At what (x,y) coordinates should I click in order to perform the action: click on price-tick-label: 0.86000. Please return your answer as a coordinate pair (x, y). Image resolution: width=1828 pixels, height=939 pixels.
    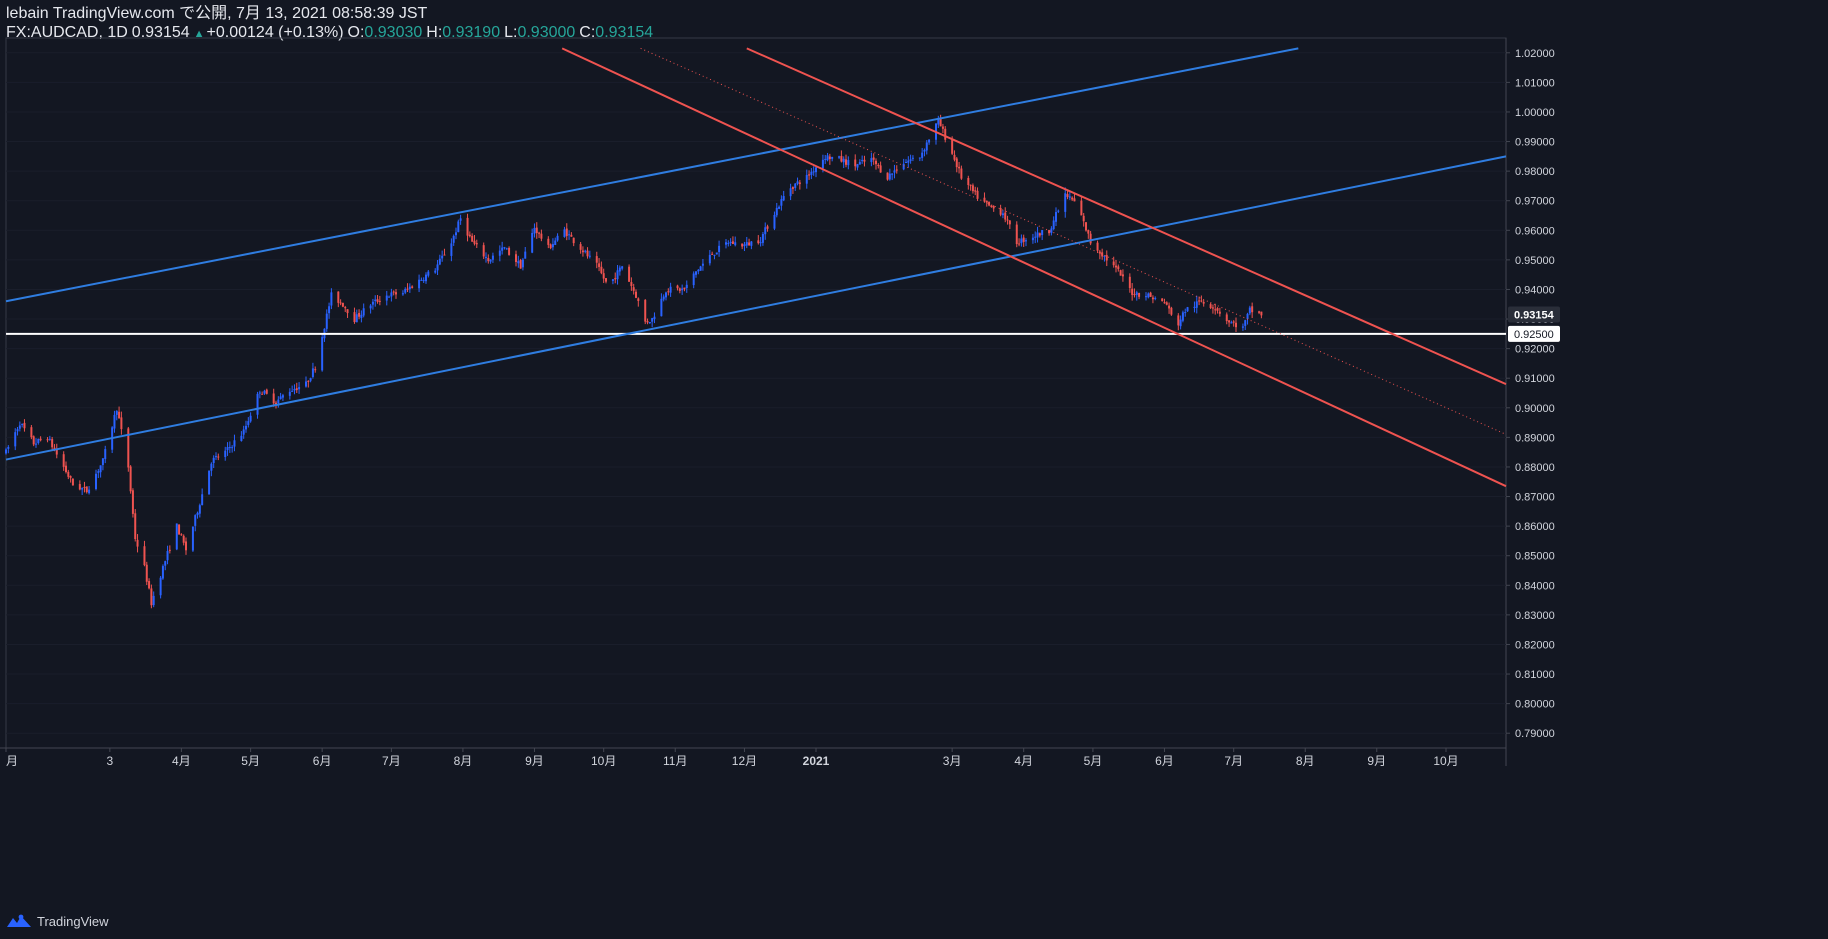
    Looking at the image, I should click on (1535, 527).